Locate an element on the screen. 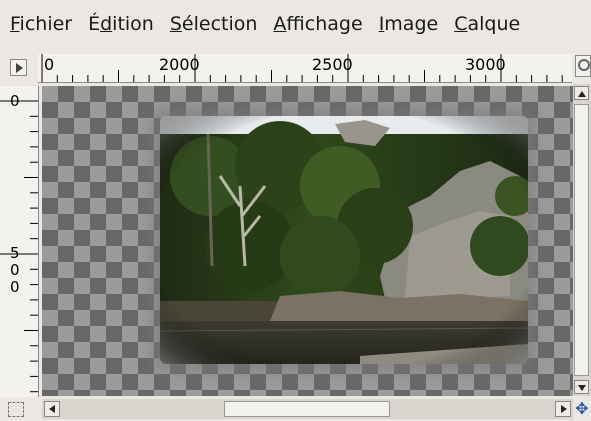 This screenshot has height=421, width=591. vertical-ruler-ticks is located at coordinates (19, 246).